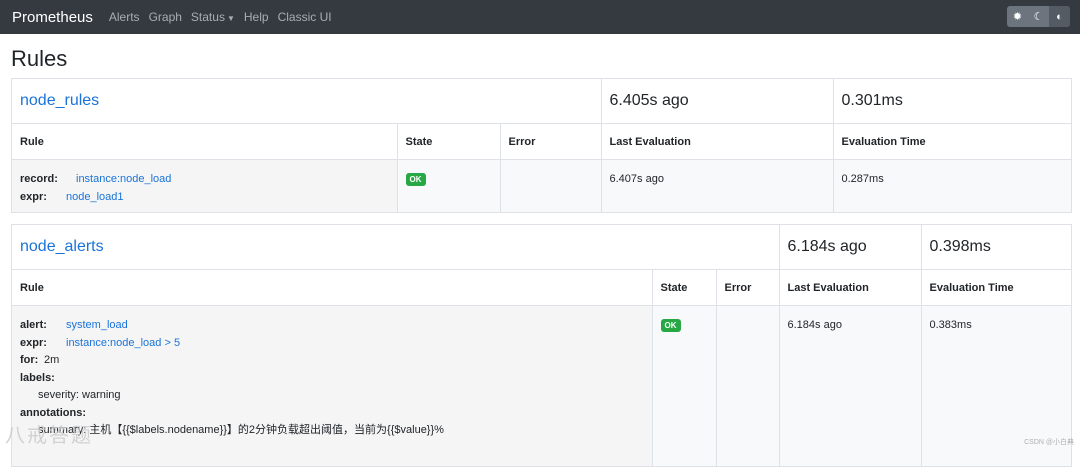 This screenshot has width=1080, height=467. I want to click on group-name-cell: node_rules, so click(307, 101).